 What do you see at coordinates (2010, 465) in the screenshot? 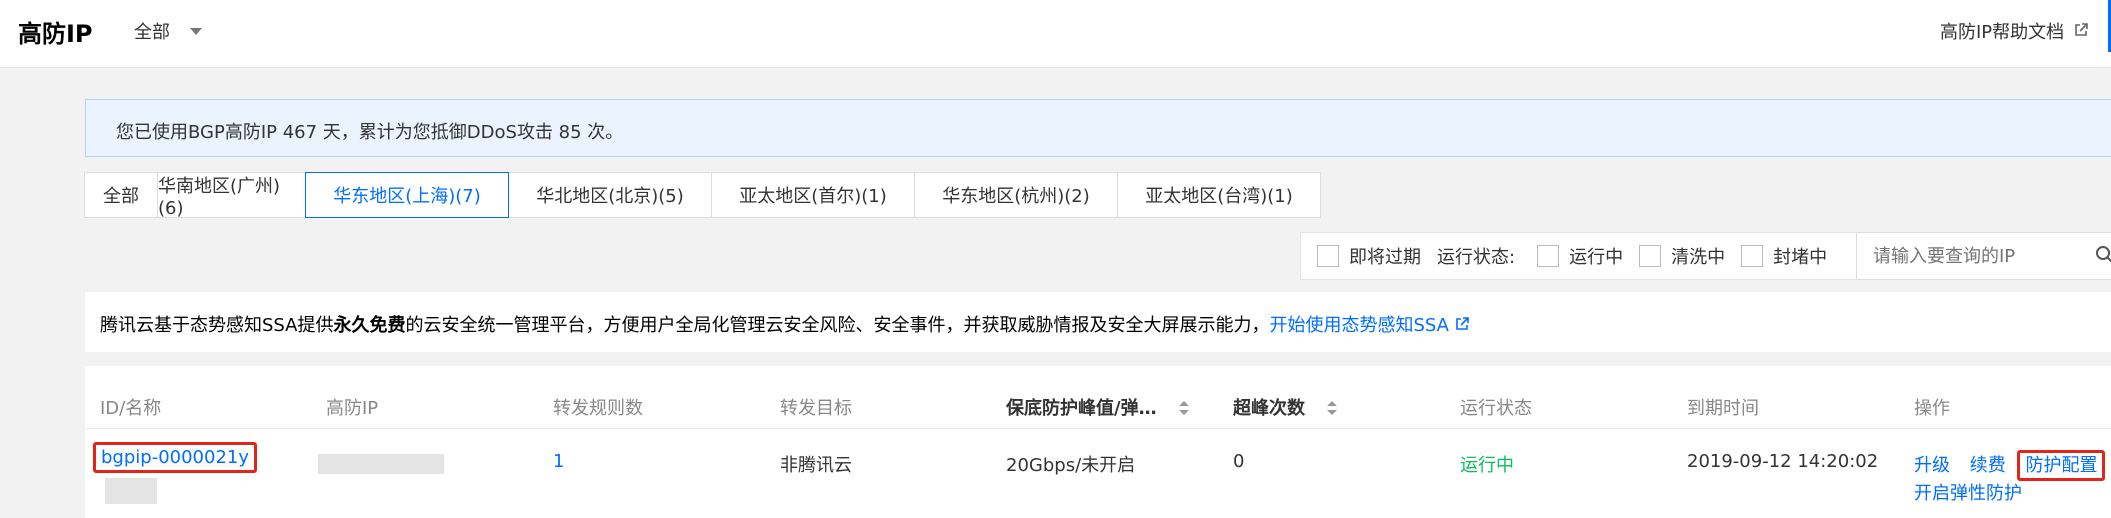
I see `row-actions: 升级 续费 防护配置` at bounding box center [2010, 465].